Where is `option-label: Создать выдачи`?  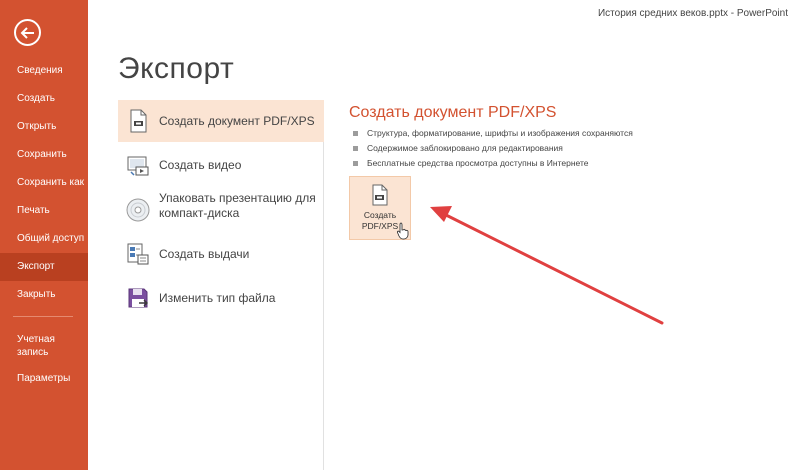
option-label: Создать выдачи is located at coordinates (204, 254).